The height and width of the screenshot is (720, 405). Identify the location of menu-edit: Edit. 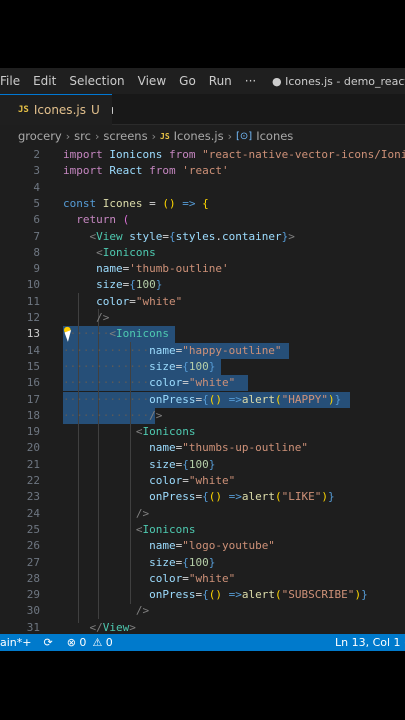
(47, 81).